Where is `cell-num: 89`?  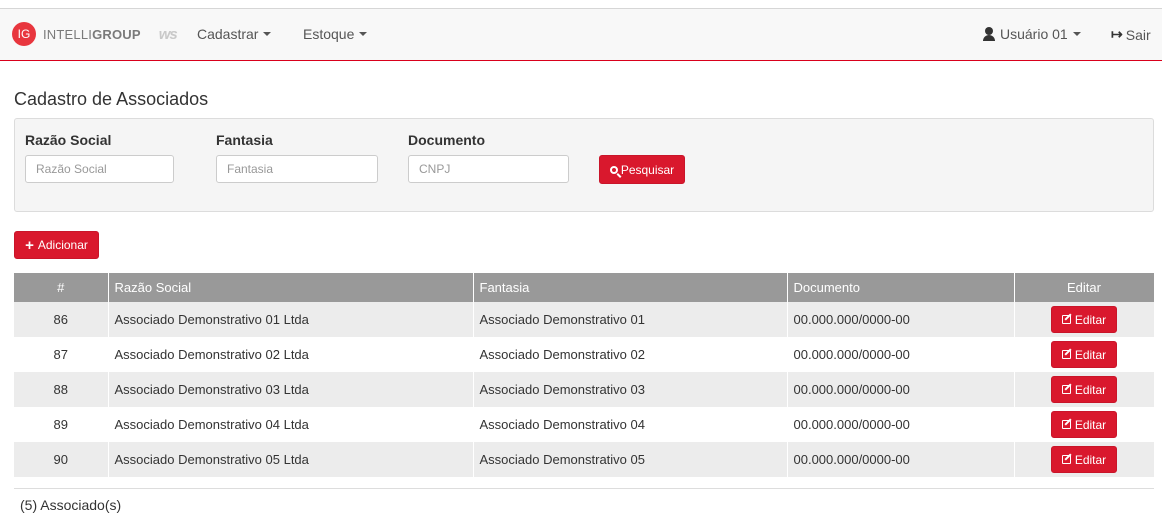 cell-num: 89 is located at coordinates (61, 424).